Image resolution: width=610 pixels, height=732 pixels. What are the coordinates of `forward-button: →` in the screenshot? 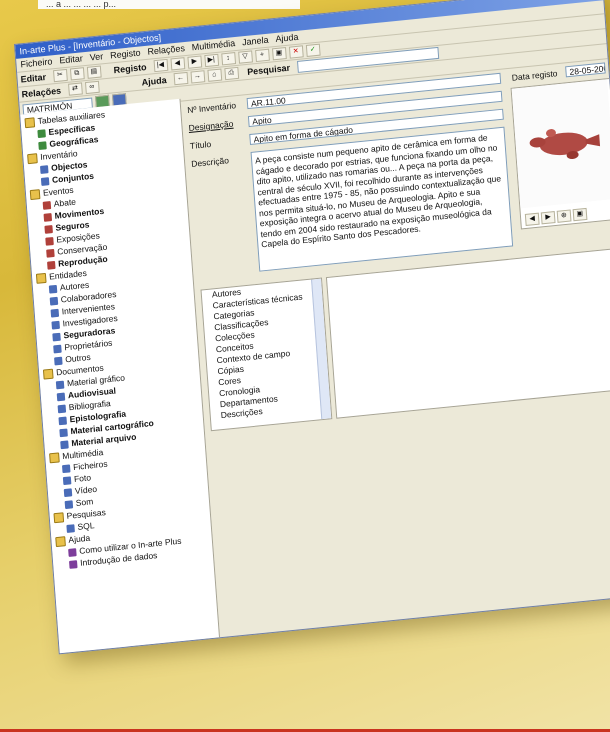 It's located at (197, 77).